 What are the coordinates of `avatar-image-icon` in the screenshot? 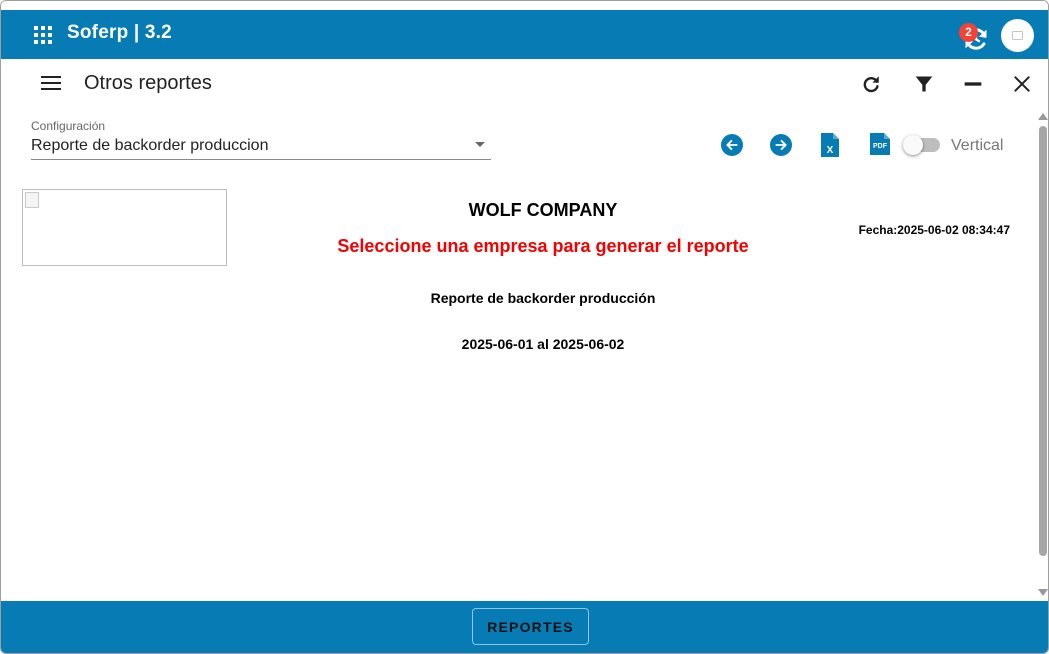 It's located at (1017, 35).